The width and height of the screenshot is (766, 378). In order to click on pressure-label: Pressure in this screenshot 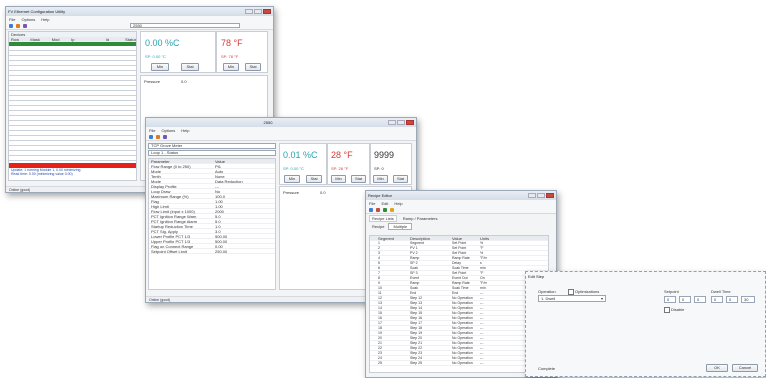, I will do `click(152, 81)`.